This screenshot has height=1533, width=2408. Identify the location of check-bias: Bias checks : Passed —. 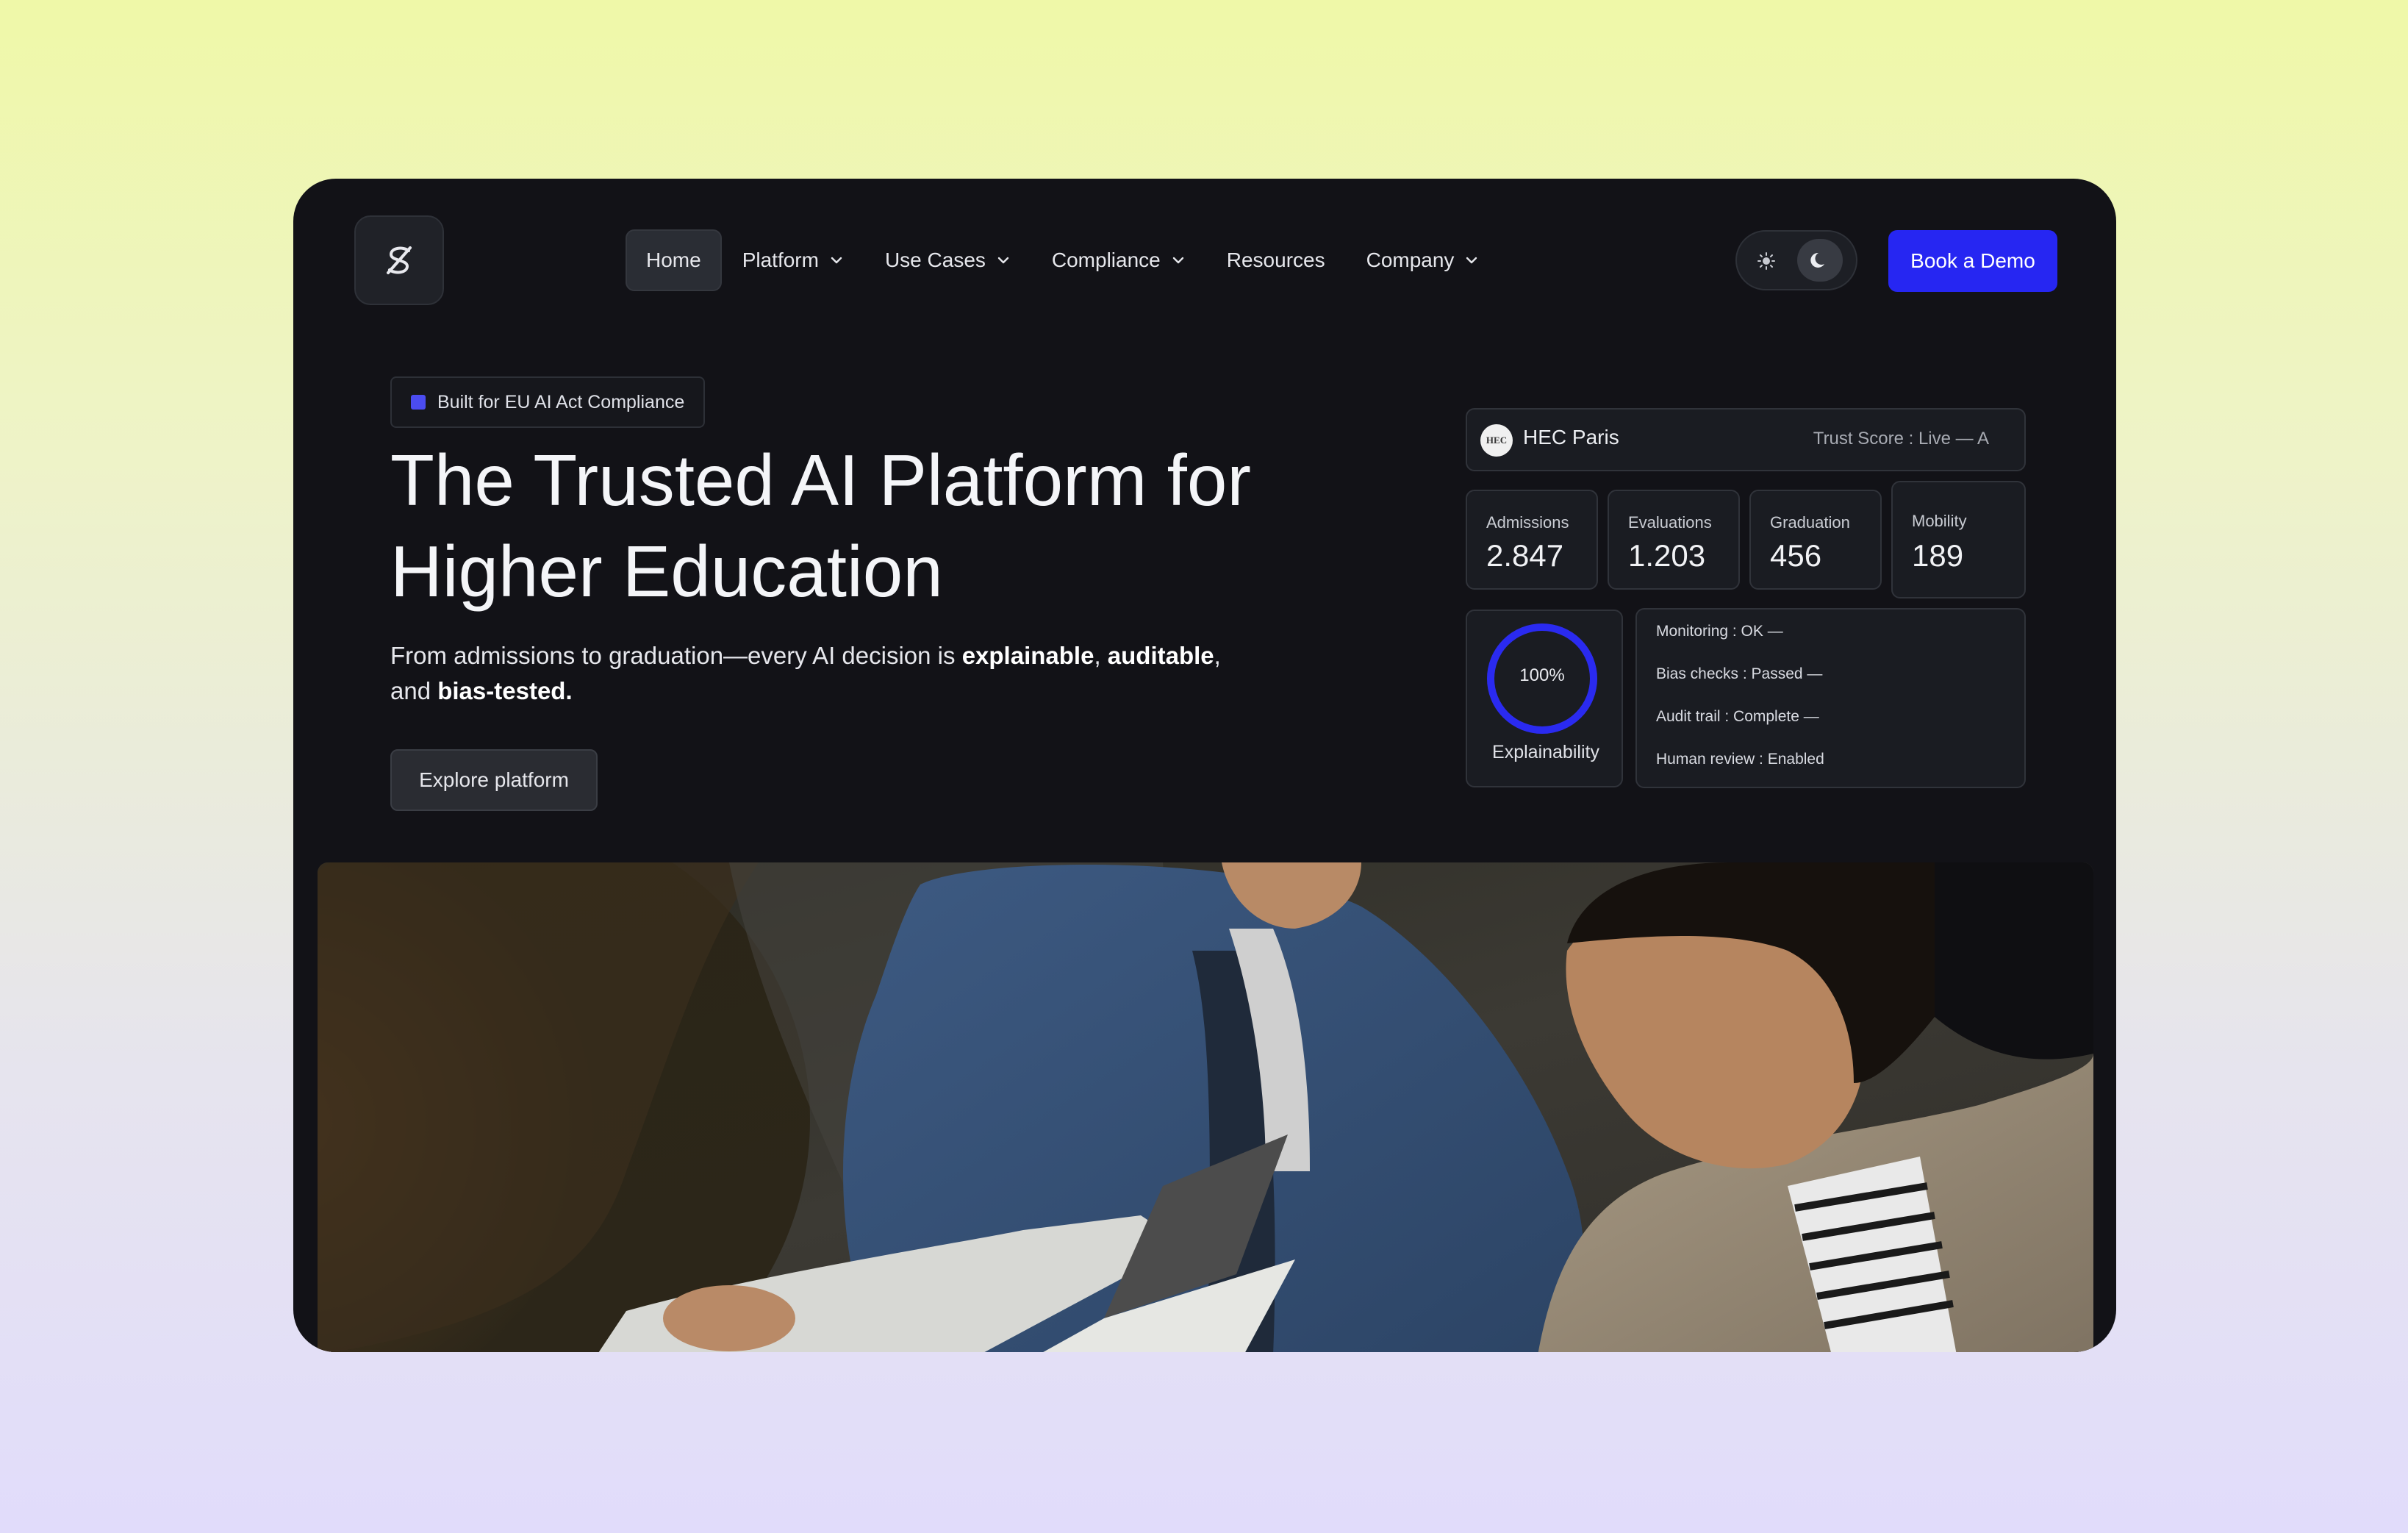
(1739, 673).